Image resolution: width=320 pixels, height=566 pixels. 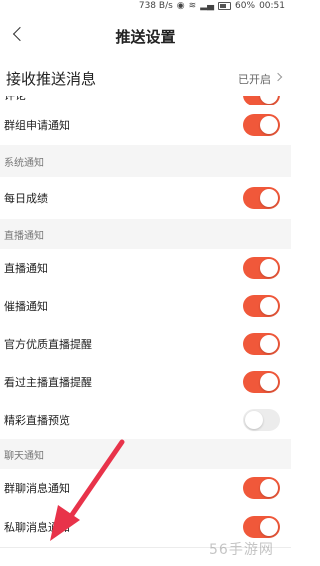 What do you see at coordinates (254, 79) in the screenshot?
I see `receive-push-state: 已开启` at bounding box center [254, 79].